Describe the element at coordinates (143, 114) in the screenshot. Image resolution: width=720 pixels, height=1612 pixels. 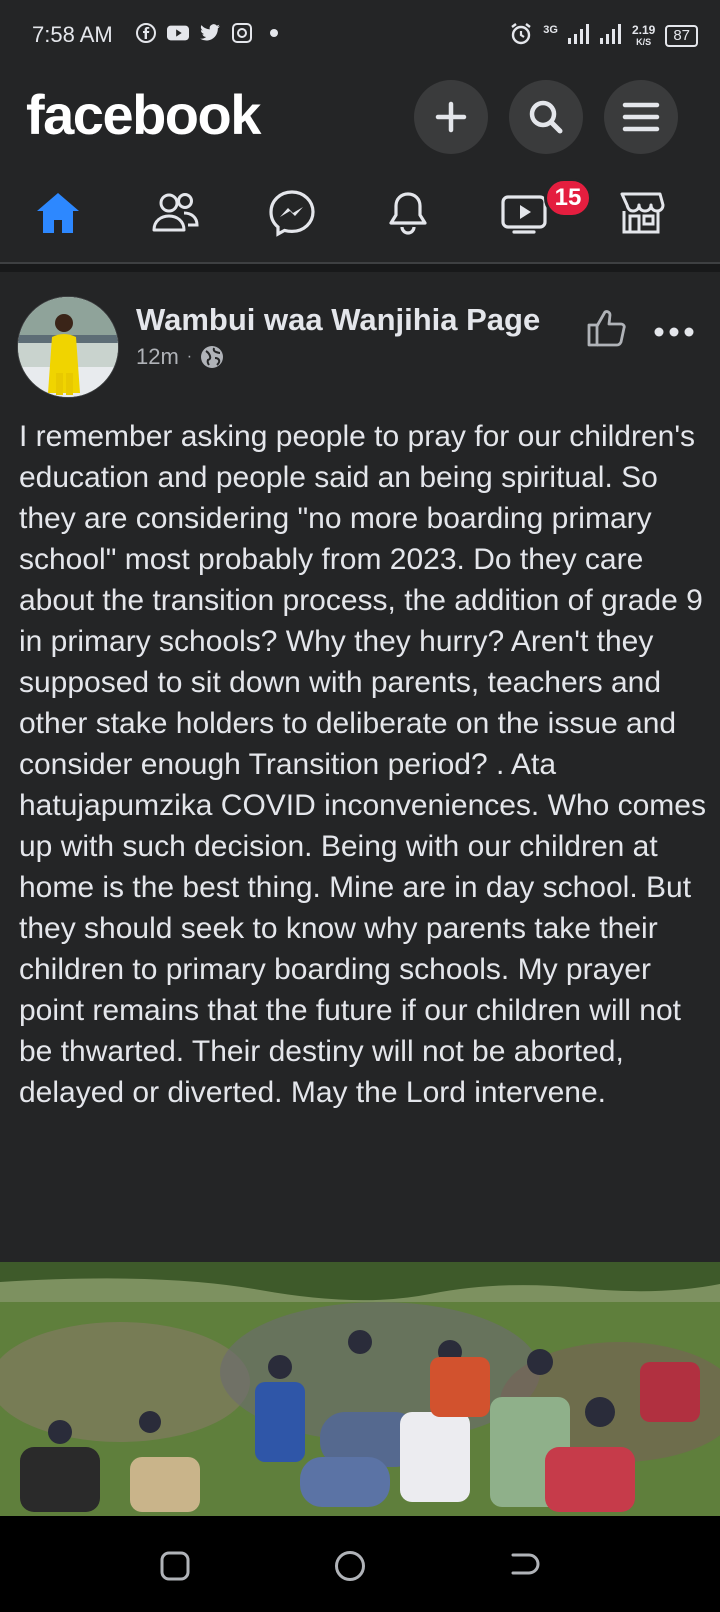
I see `facebook-logo: facebook` at that location.